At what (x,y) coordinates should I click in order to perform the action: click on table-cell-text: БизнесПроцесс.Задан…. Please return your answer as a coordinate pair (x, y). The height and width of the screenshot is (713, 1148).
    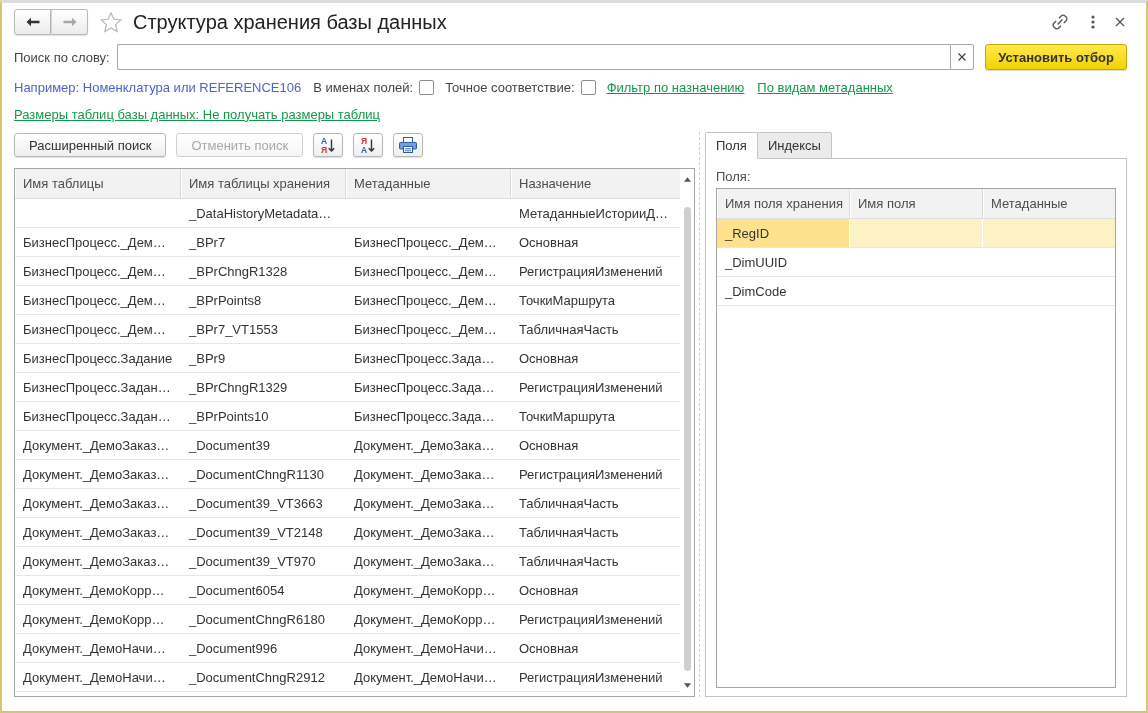
    Looking at the image, I should click on (97, 387).